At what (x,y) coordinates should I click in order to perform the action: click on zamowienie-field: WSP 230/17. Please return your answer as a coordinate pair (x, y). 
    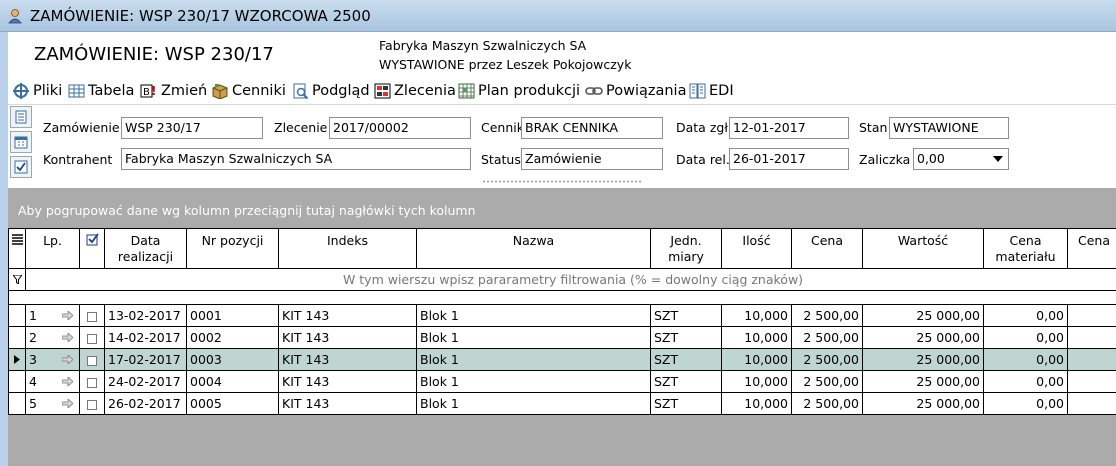
    Looking at the image, I should click on (192, 128).